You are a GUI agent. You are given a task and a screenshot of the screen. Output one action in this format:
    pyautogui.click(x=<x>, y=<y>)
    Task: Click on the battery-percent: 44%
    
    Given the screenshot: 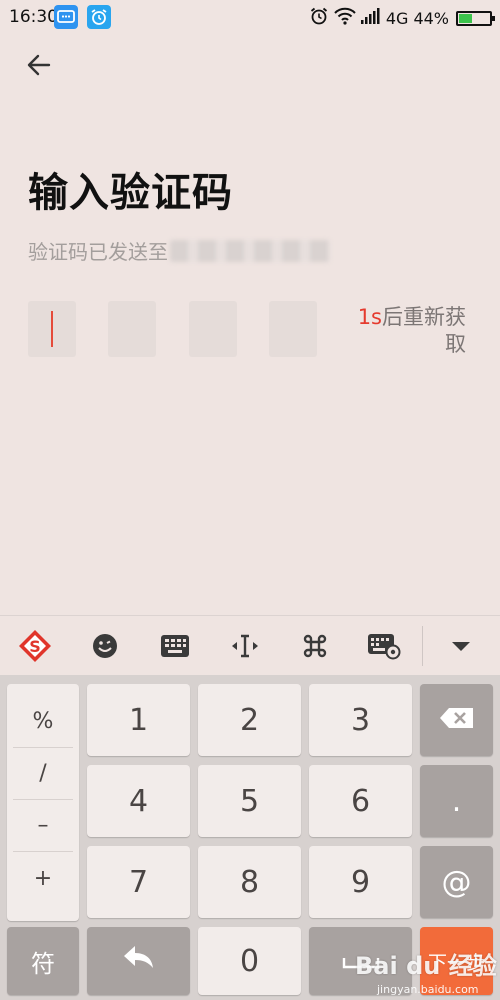 What is the action you would take?
    pyautogui.click(x=431, y=18)
    